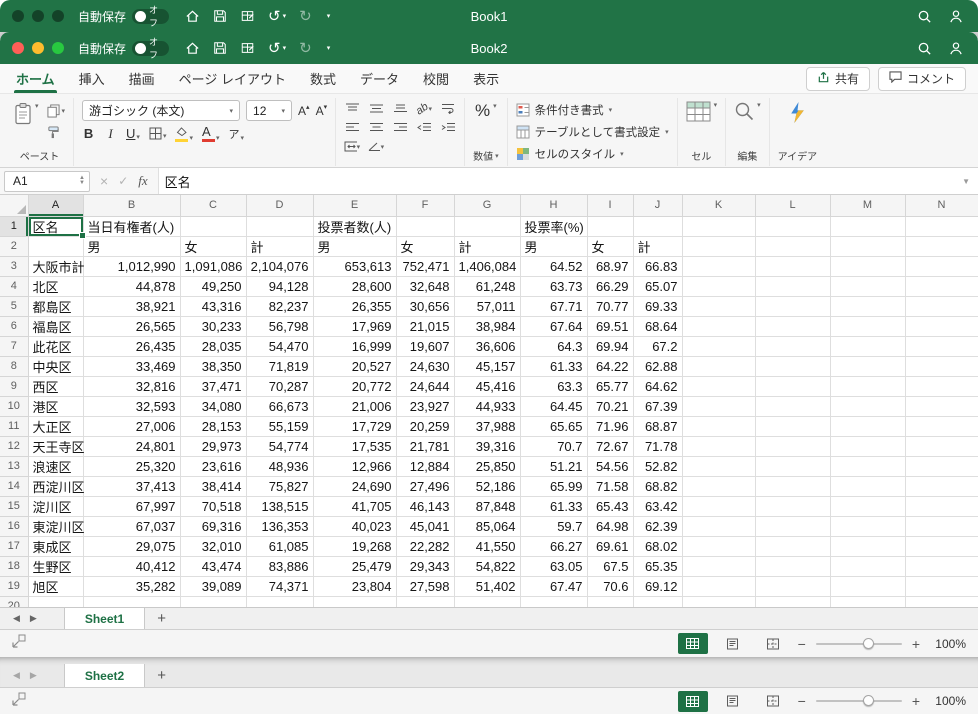 The image size is (978, 714). Describe the element at coordinates (56, 566) in the screenshot. I see `cell: 生野区` at that location.